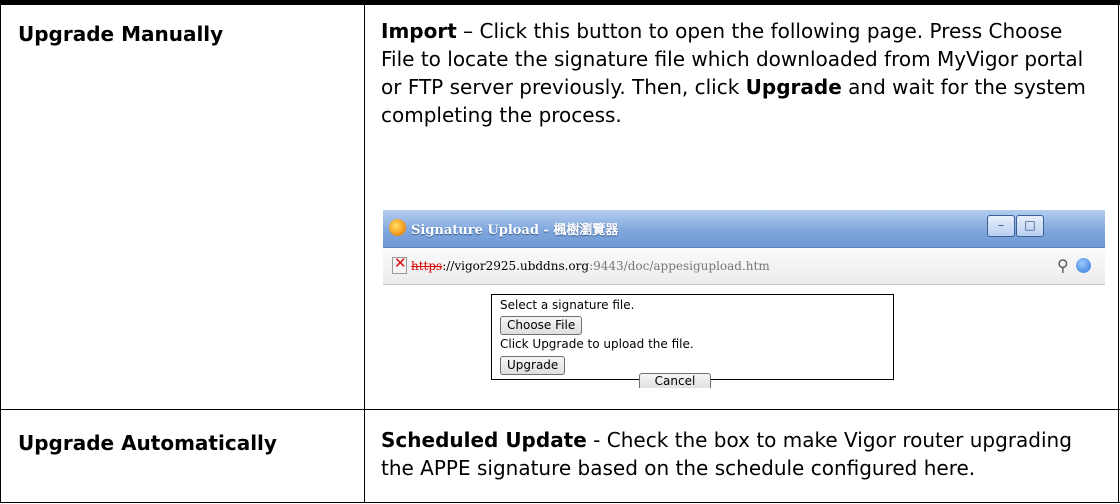  Describe the element at coordinates (147, 443) in the screenshot. I see `row-label-upgrade-automatically: Upgrade Automatically` at that location.